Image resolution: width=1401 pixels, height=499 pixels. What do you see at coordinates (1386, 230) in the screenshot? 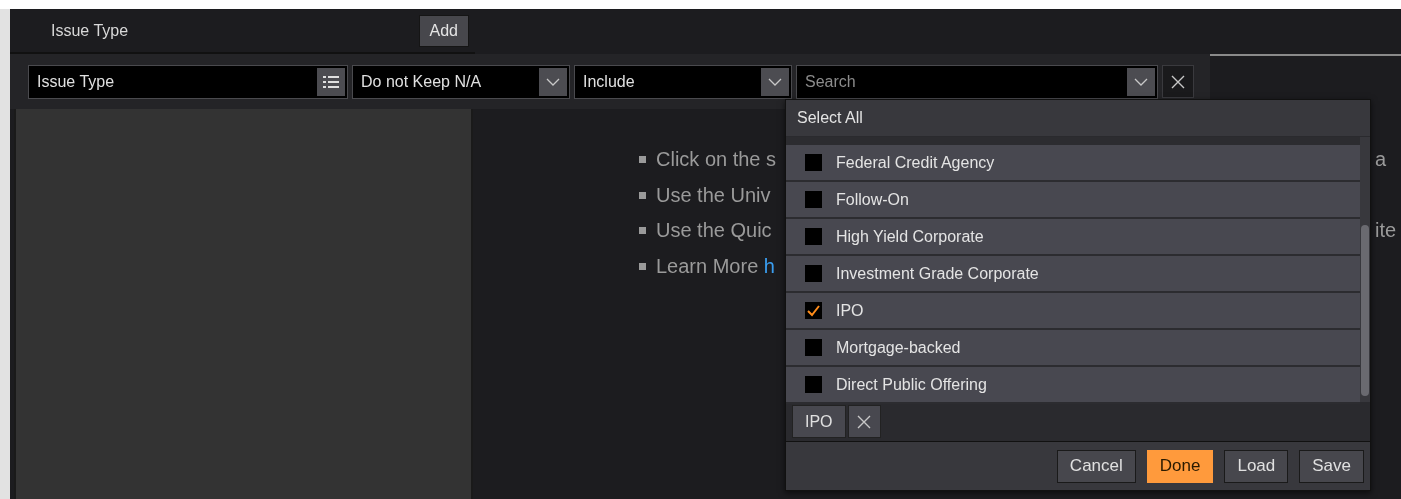
I see `help-text: ite` at bounding box center [1386, 230].